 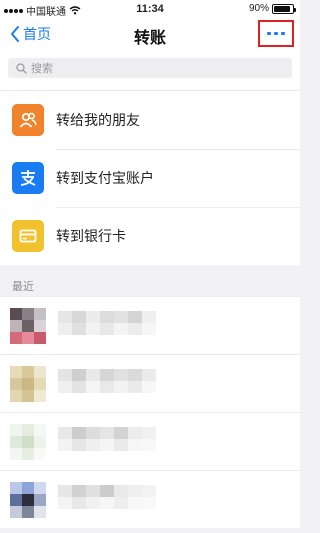 I want to click on transfer-to-friend-item: 转给我的朋友, so click(x=150, y=120).